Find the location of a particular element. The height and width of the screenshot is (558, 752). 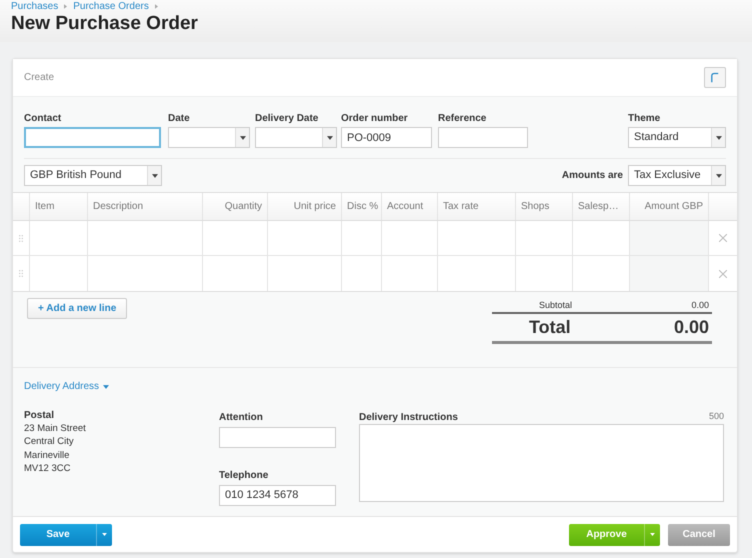

theme-select: Standard is located at coordinates (677, 137).